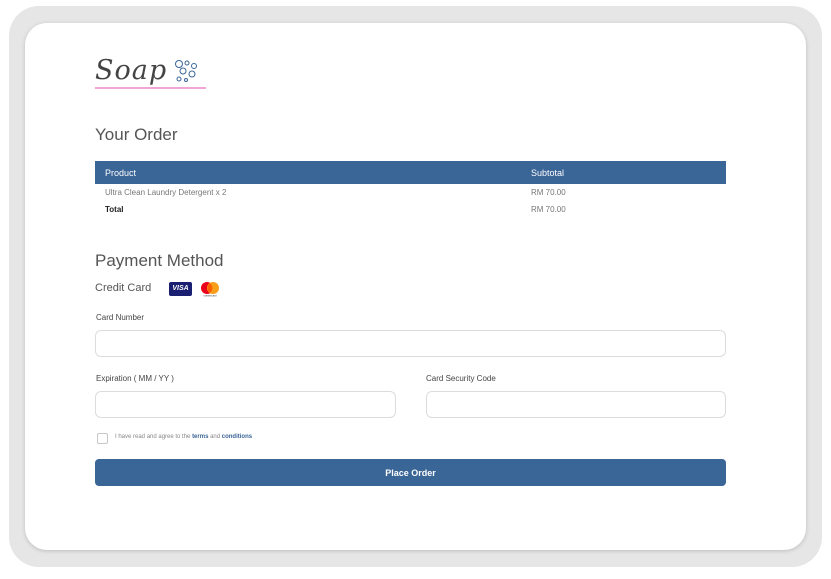 This screenshot has width=831, height=579. I want to click on mastercard-icon: mastercard, so click(210, 290).